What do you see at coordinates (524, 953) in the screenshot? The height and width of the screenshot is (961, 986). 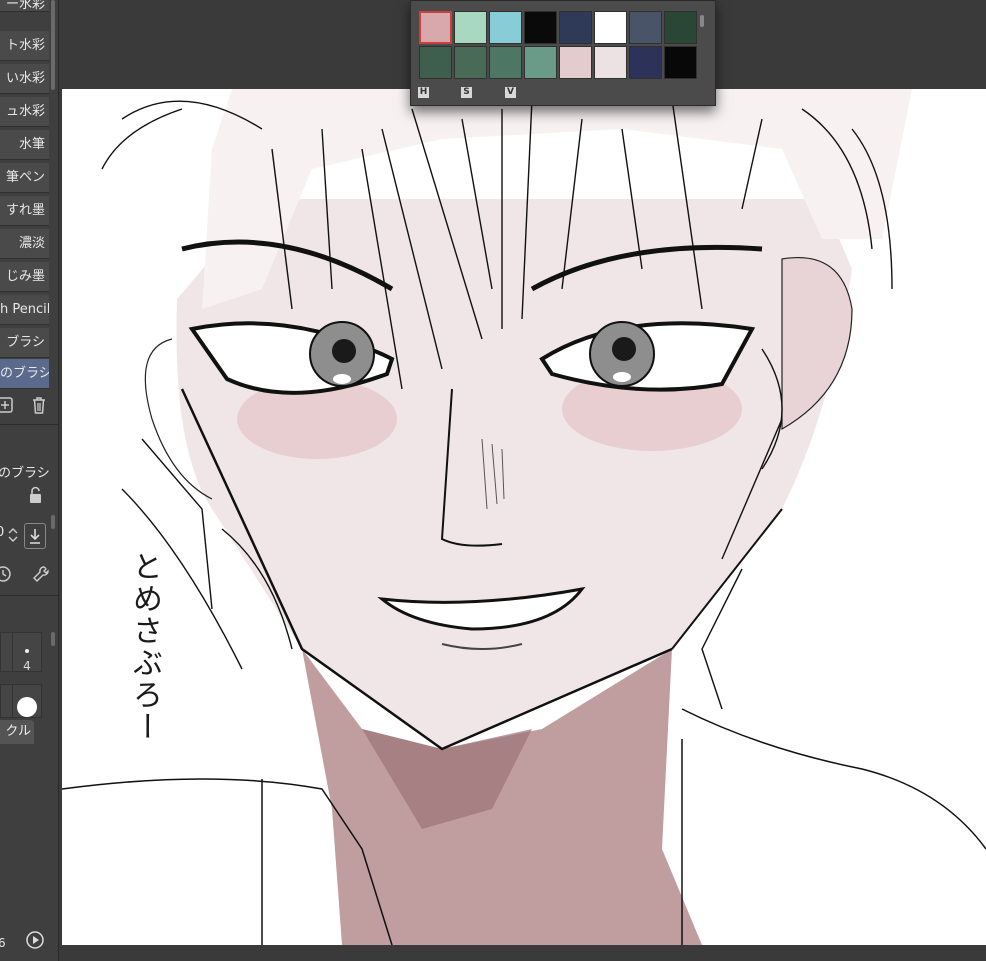 I see `canvas-footer` at bounding box center [524, 953].